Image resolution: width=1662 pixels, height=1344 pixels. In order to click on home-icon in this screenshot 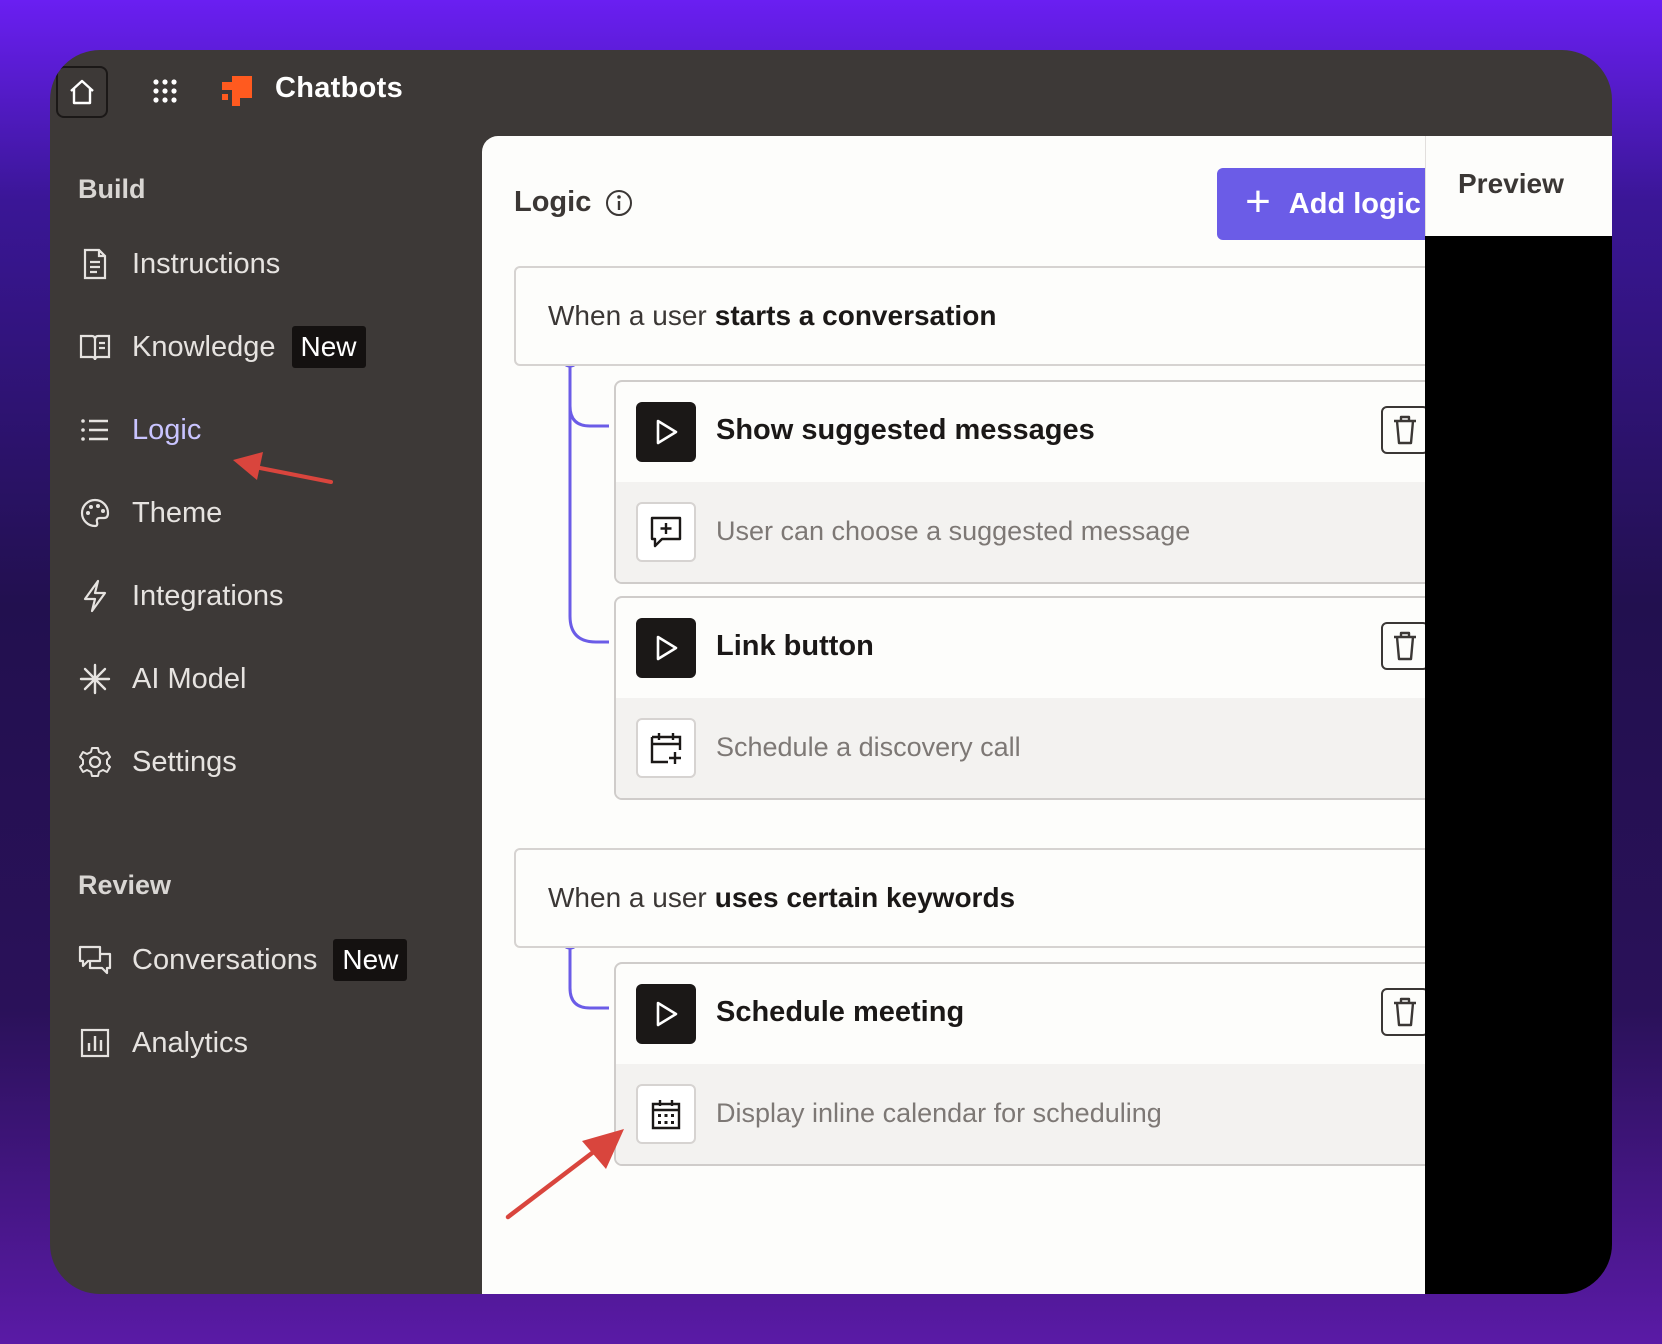, I will do `click(82, 92)`.